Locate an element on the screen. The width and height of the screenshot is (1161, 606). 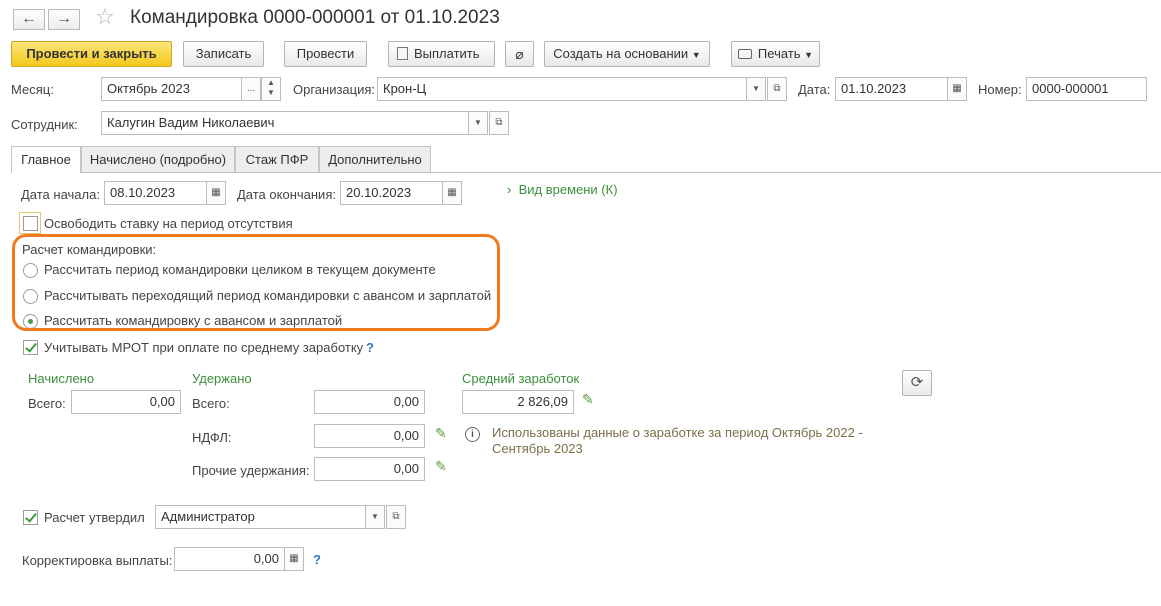
month-field: Октябрь 2023 is located at coordinates (171, 89).